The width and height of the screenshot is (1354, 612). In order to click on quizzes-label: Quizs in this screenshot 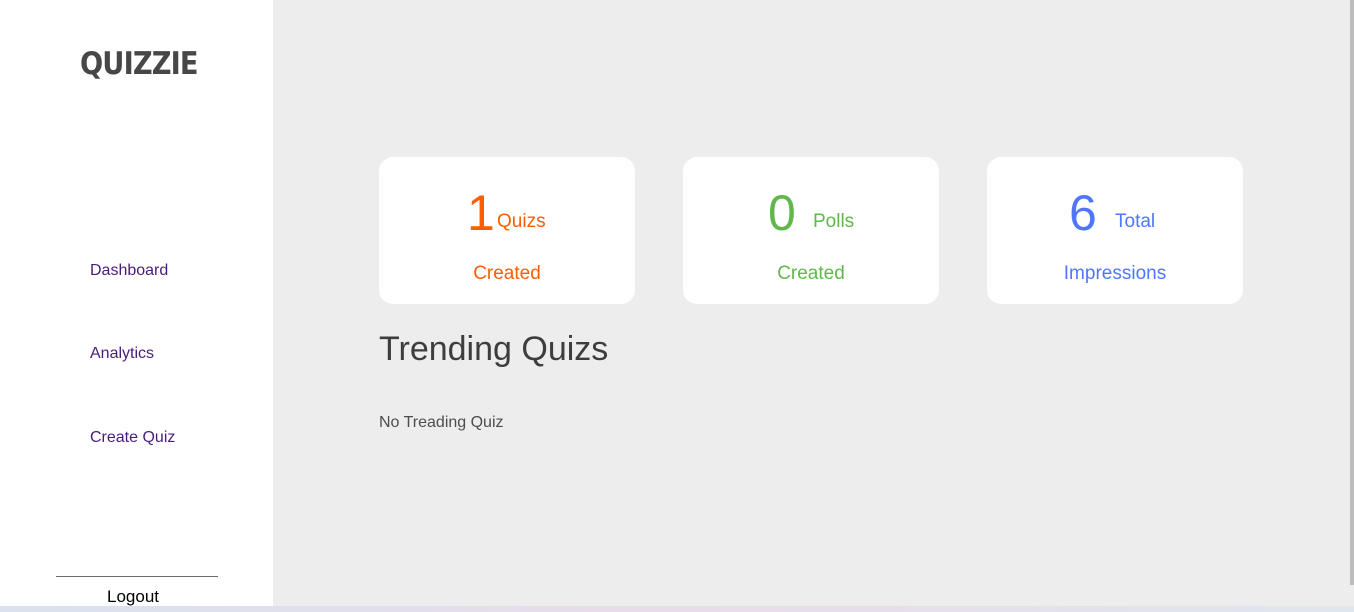, I will do `click(521, 221)`.